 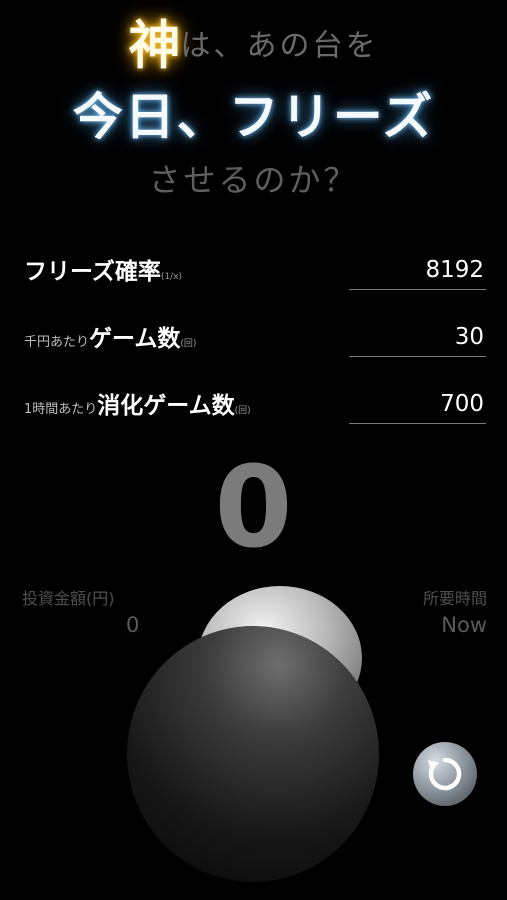 I want to click on reset-button, so click(x=445, y=774).